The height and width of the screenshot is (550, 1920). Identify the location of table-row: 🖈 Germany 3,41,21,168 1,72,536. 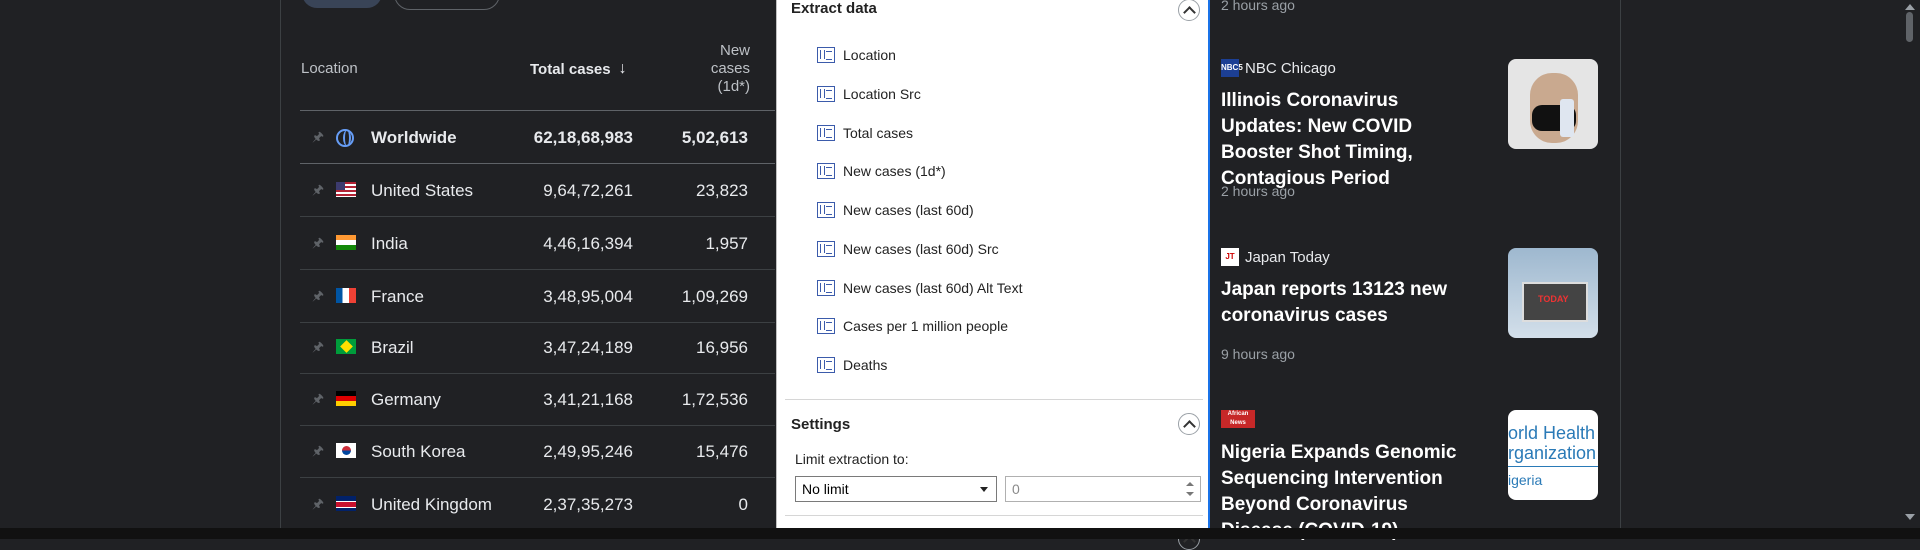
(537, 399).